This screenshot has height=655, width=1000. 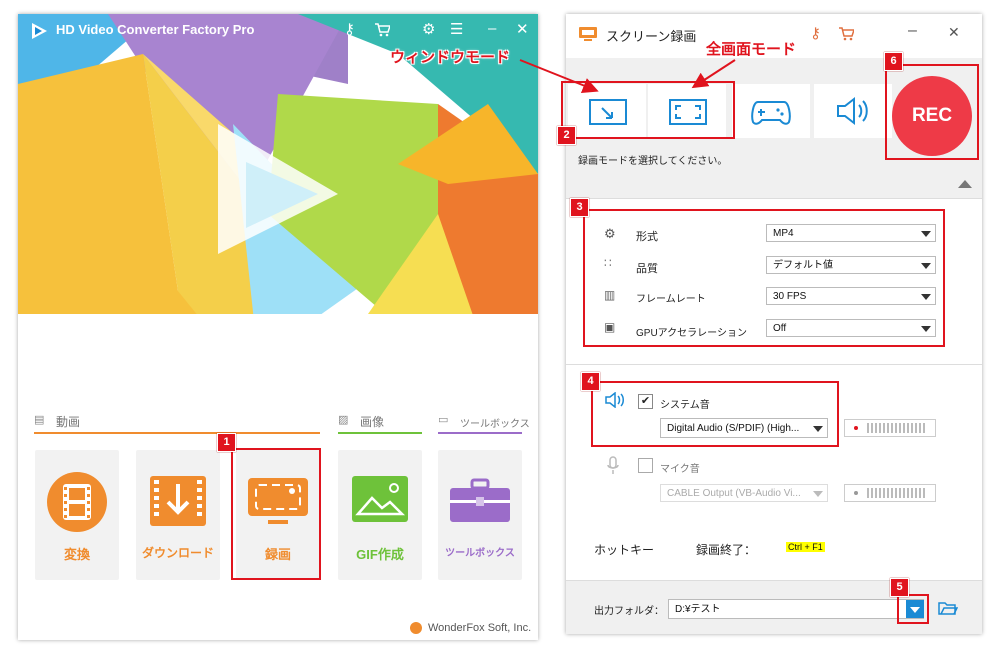 I want to click on fullscreen-mode-annotation: 全画面モード, so click(x=751, y=49).